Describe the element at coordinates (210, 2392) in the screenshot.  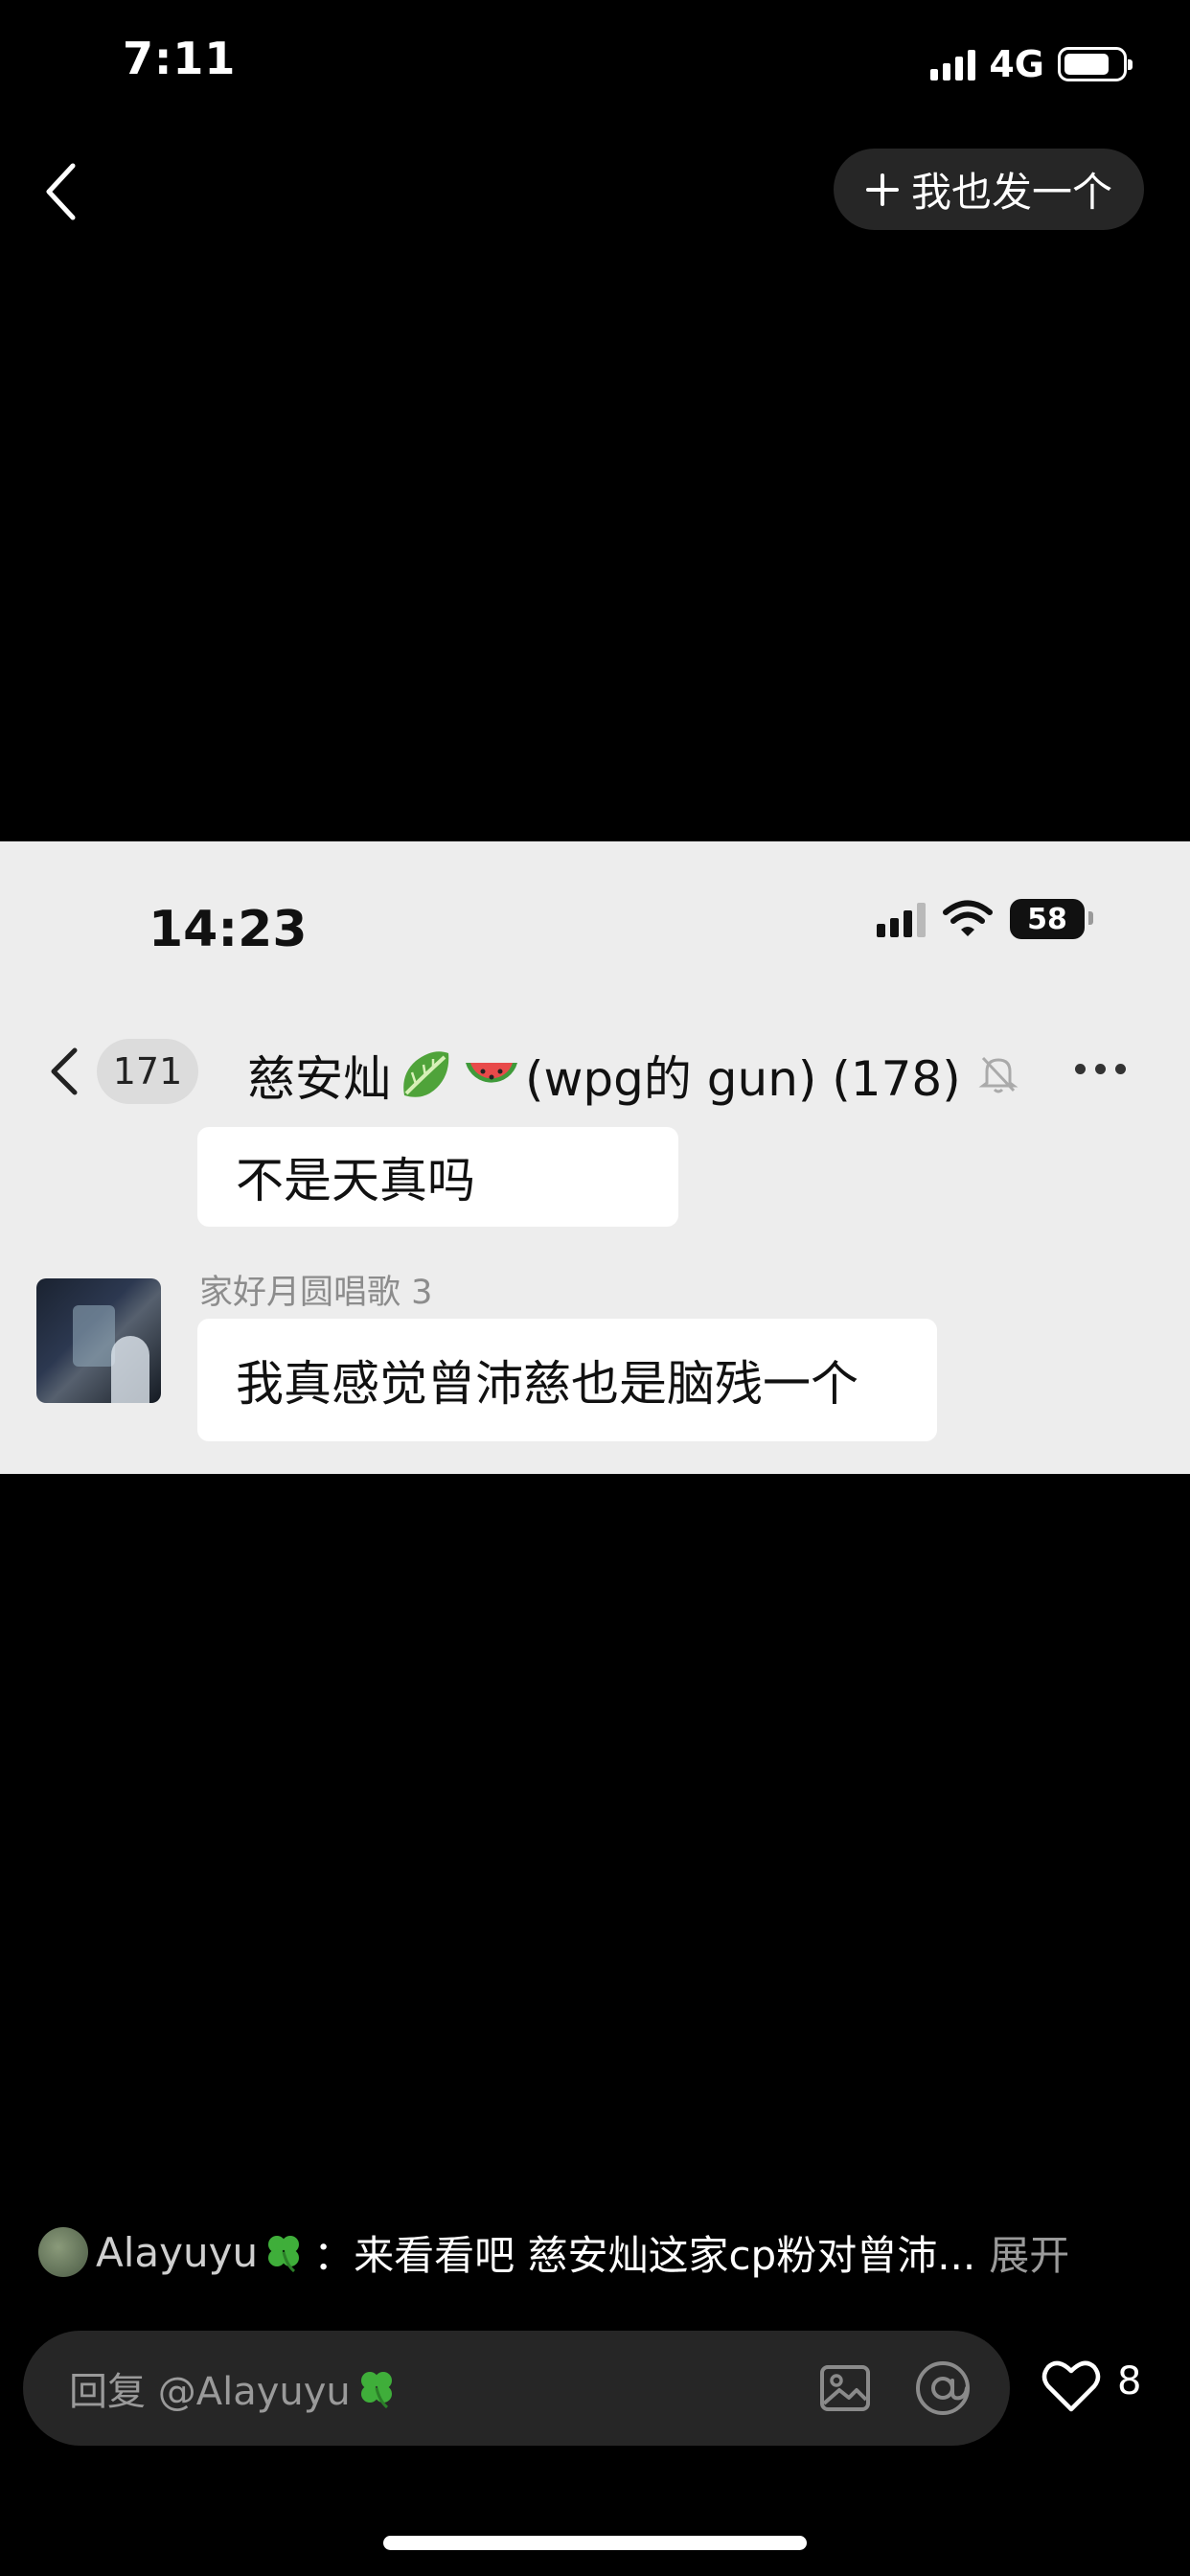
I see `reply-placeholder-text: 回复 @Alayuyu` at that location.